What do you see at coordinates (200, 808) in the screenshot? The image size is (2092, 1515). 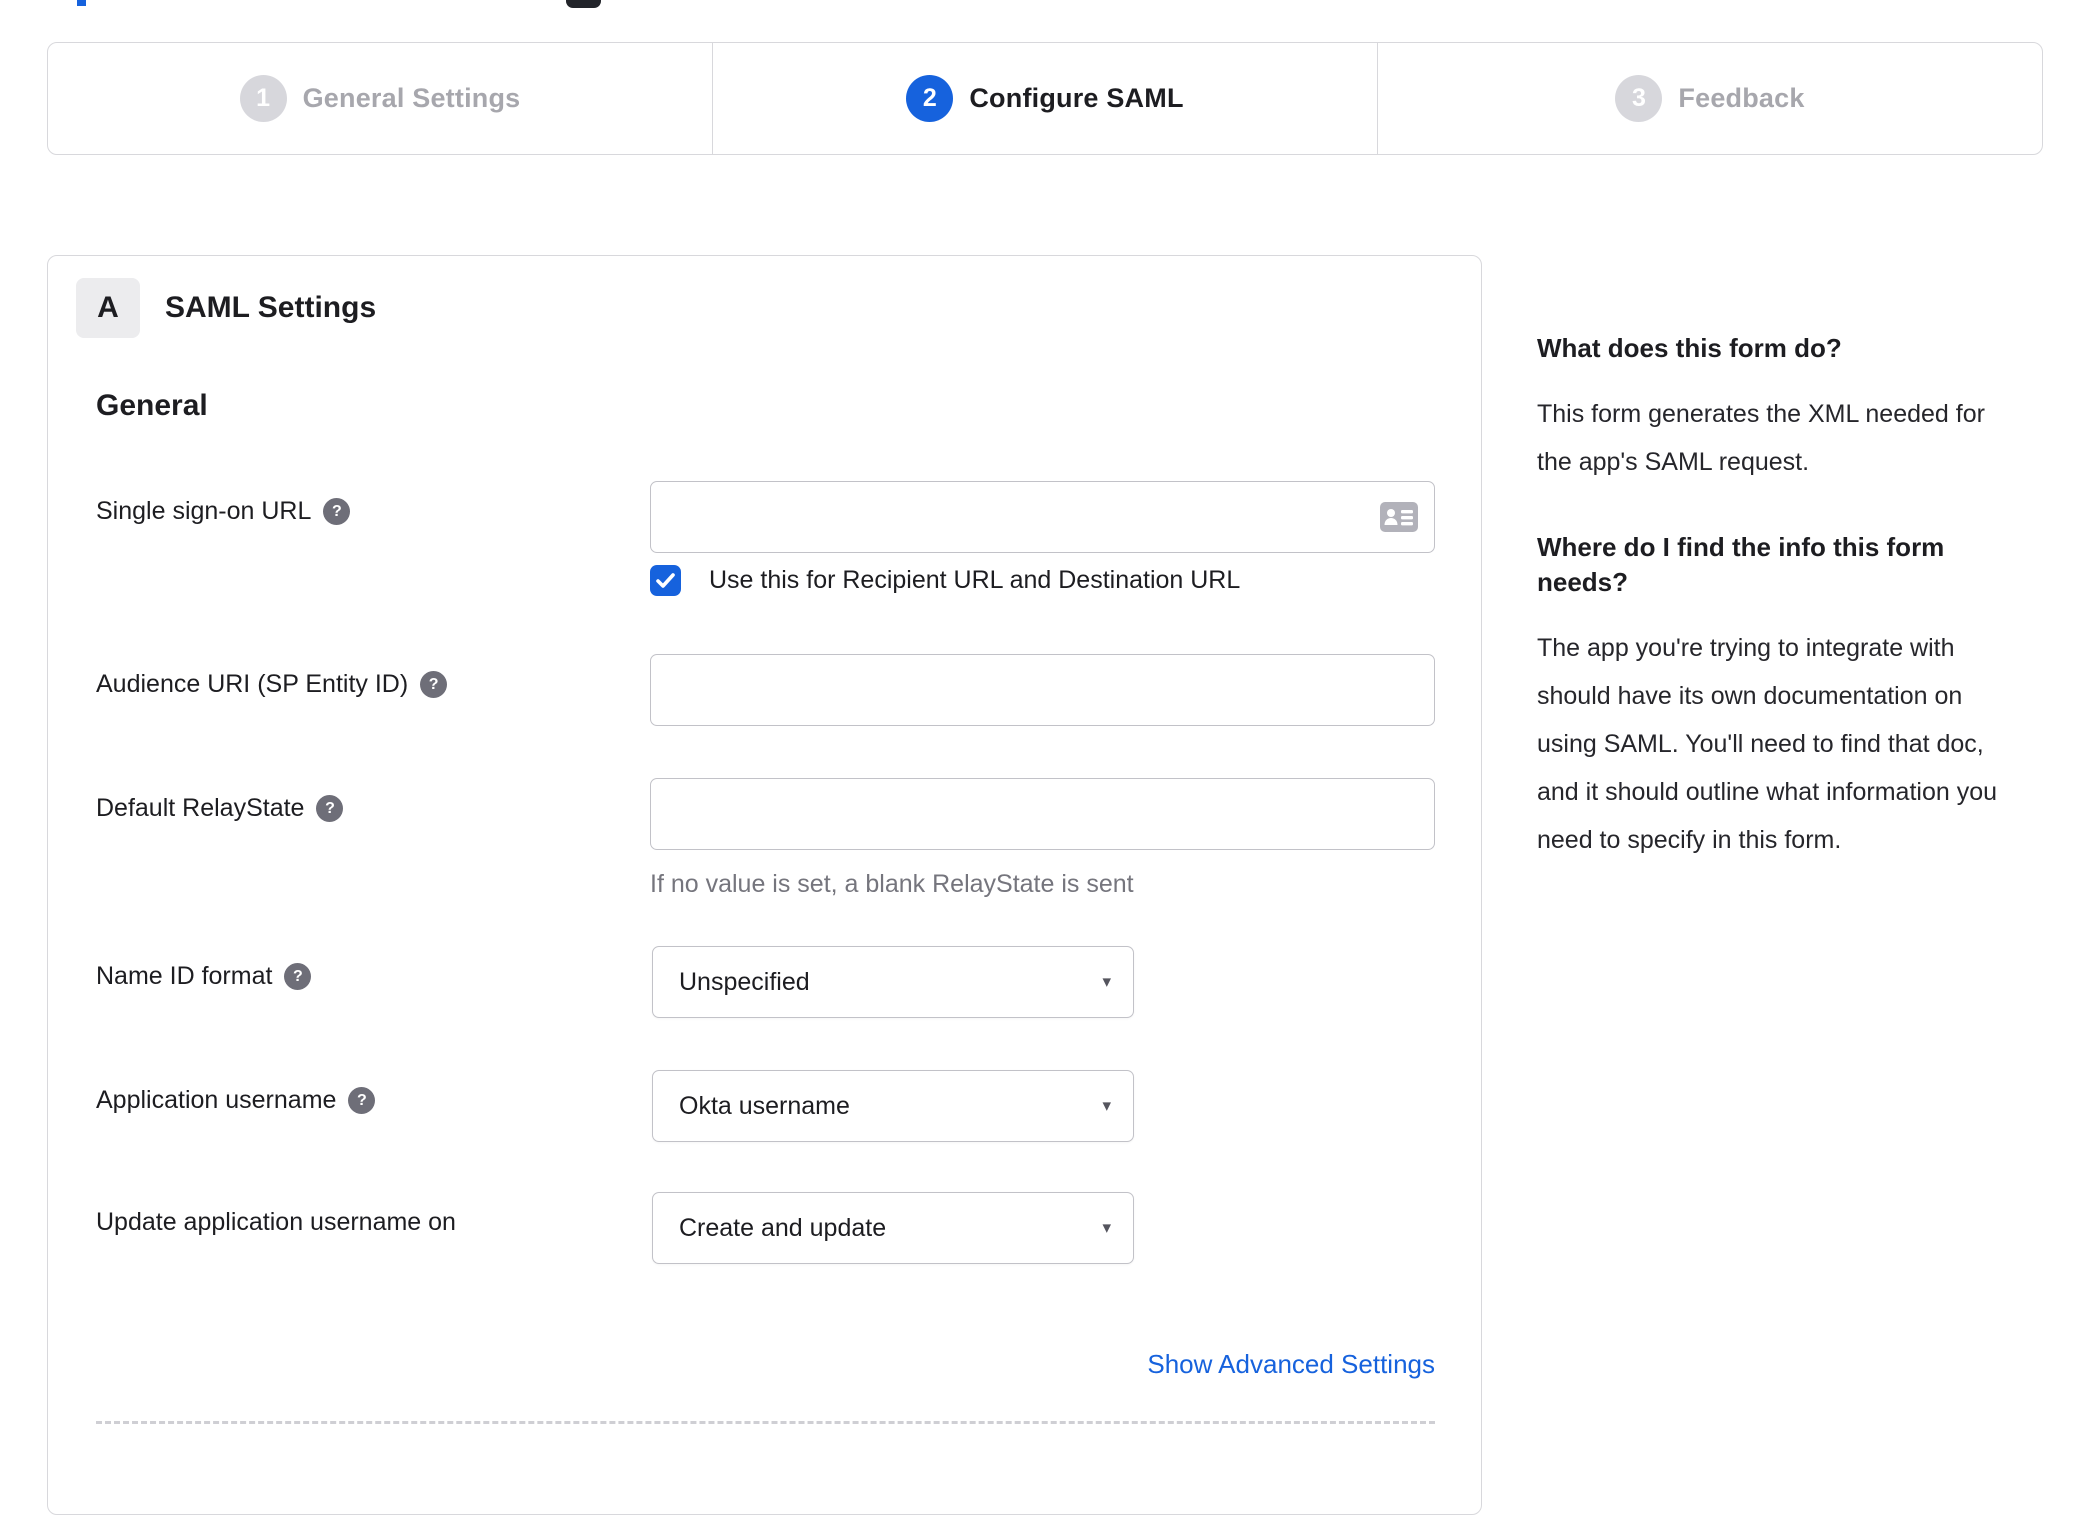 I see `default-relaystate-label: Default RelayState` at bounding box center [200, 808].